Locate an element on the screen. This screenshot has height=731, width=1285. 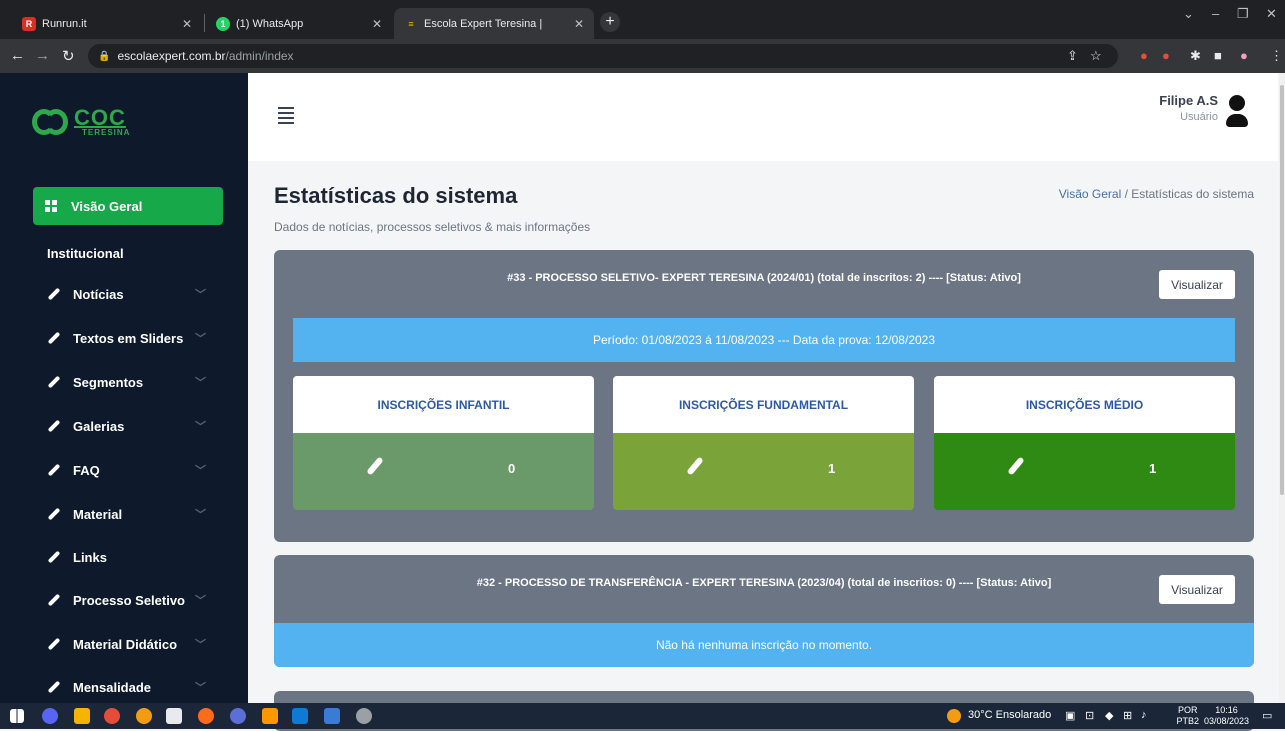
tray-shield-icon: ◆ is located at coordinates (1109, 715).